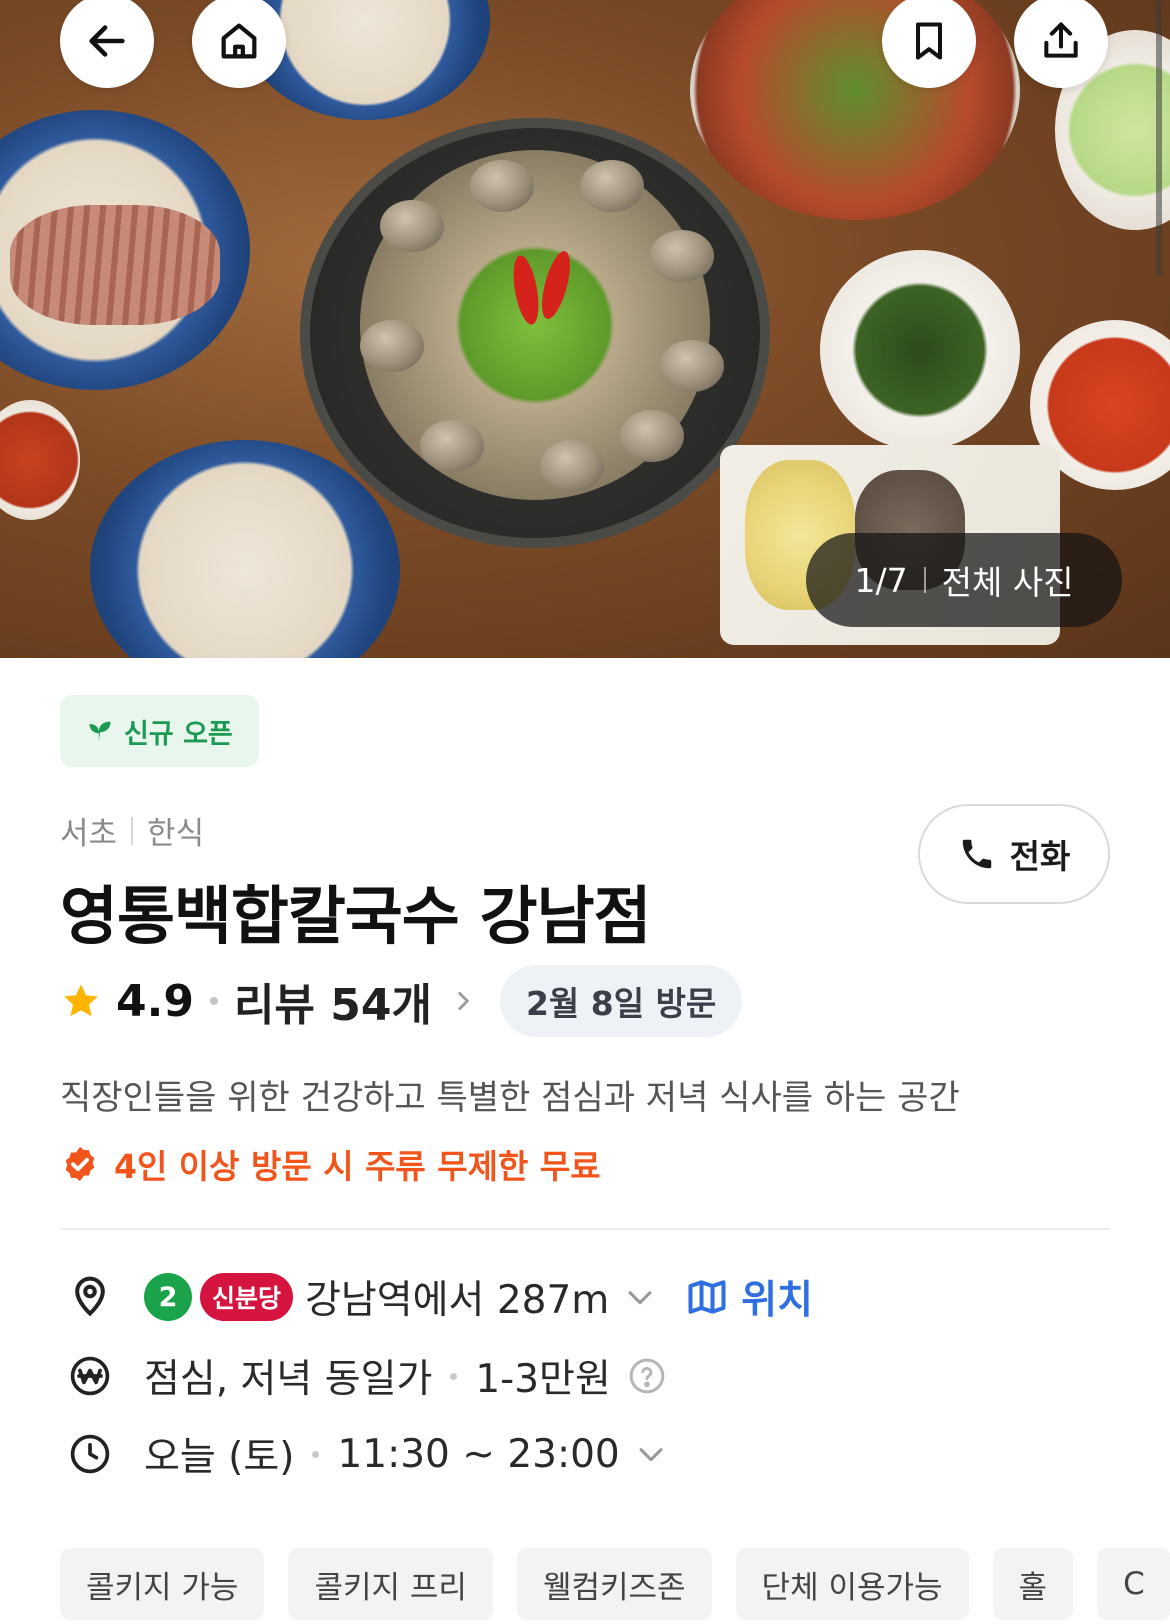  I want to click on hours-day: 오늘 (토), so click(219, 1457).